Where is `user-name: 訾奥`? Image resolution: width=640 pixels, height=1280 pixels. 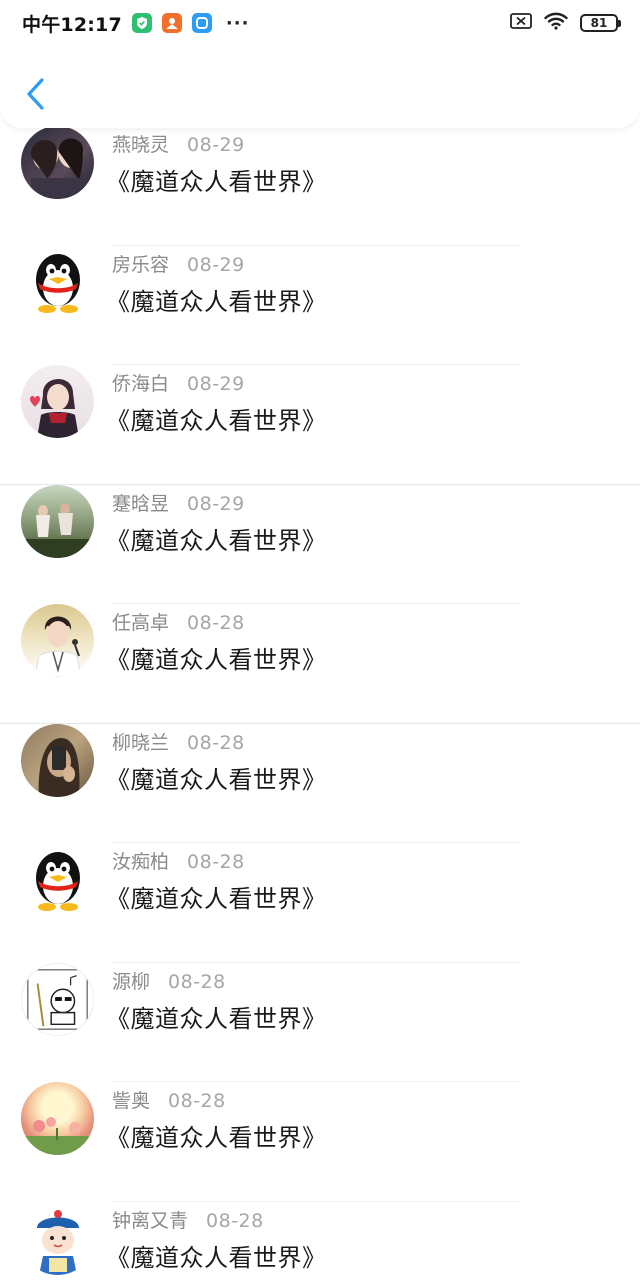 user-name: 訾奥 is located at coordinates (131, 1101).